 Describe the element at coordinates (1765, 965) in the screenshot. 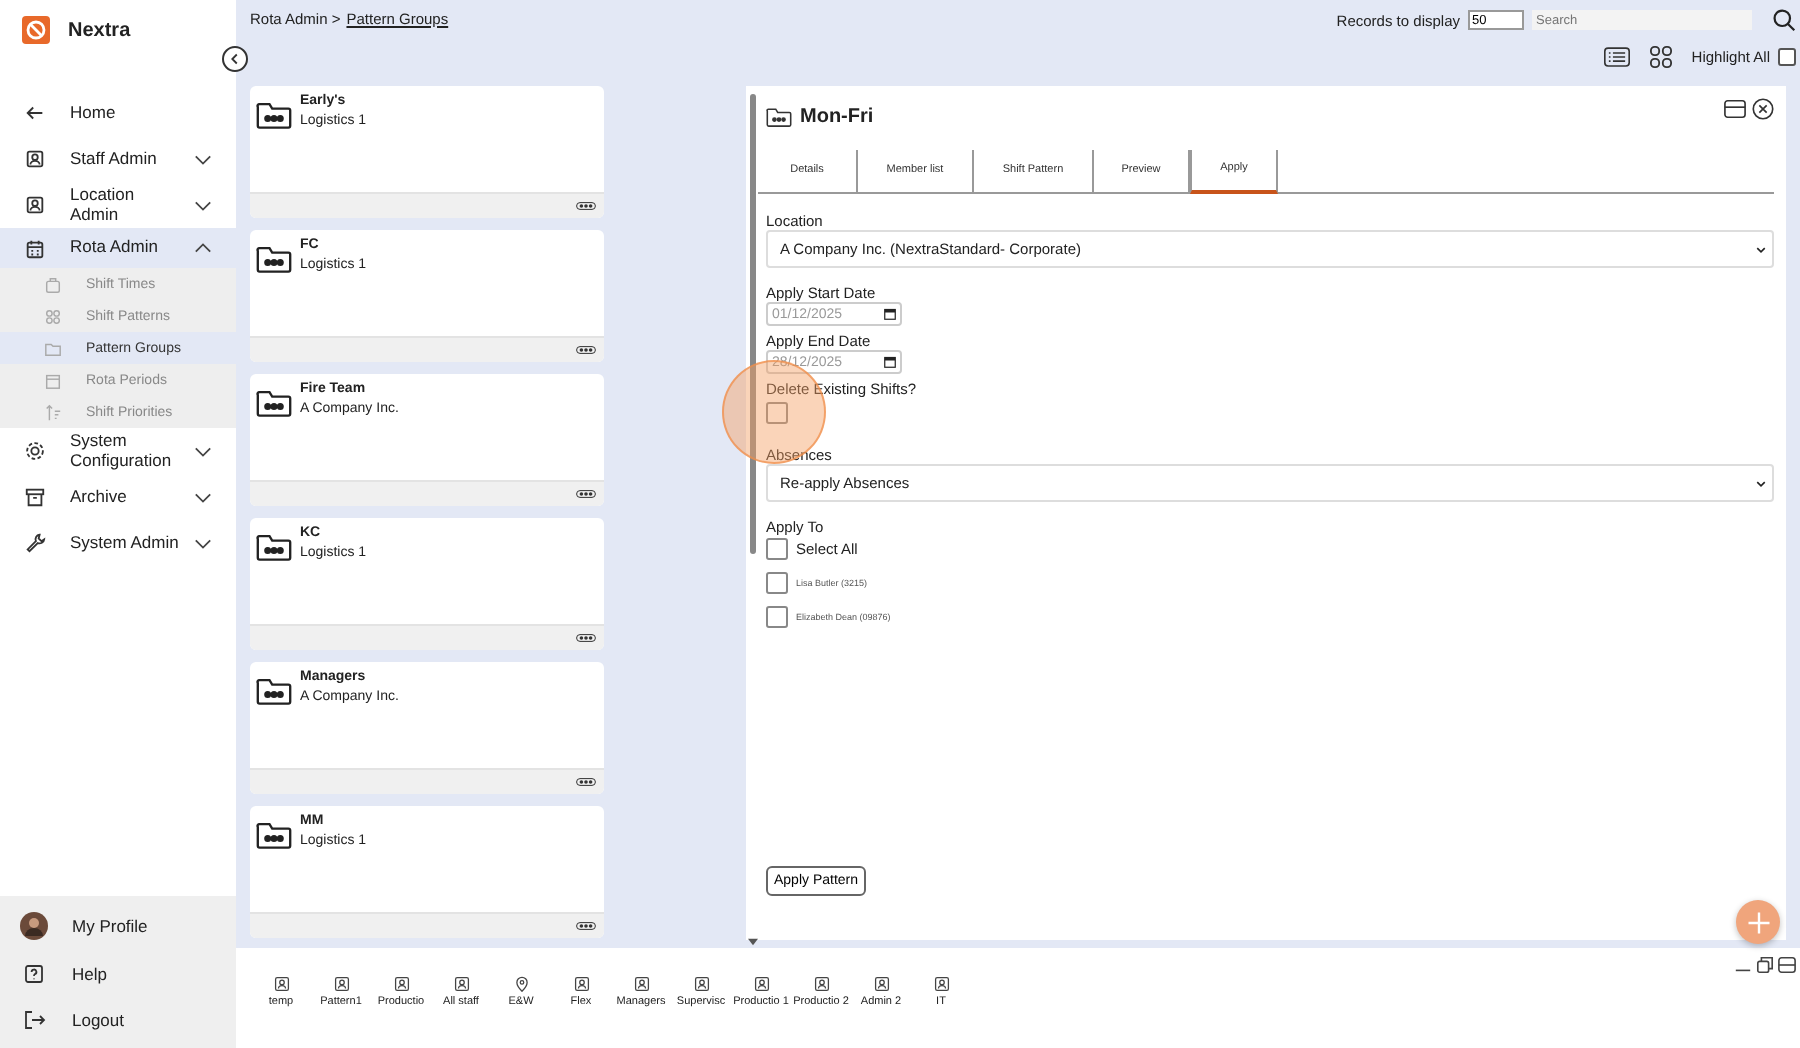

I see `restore-icon` at that location.